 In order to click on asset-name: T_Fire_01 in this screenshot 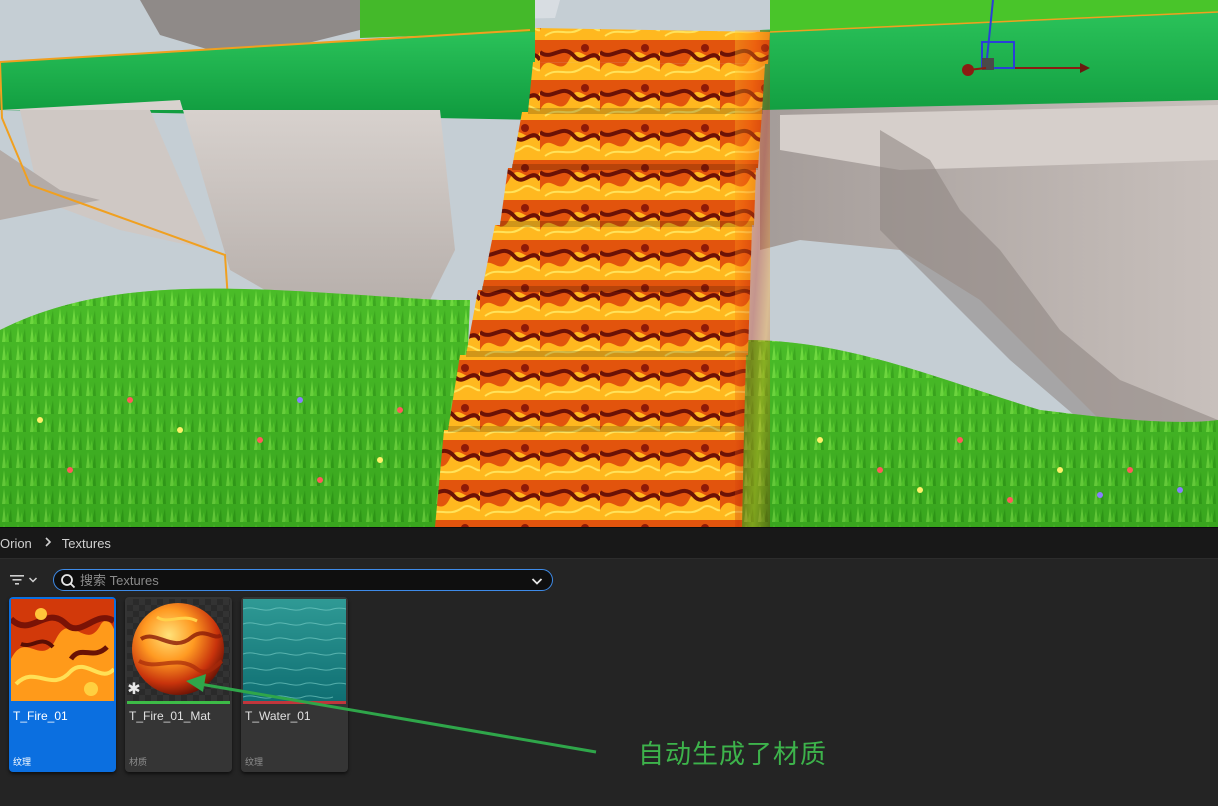, I will do `click(40, 716)`.